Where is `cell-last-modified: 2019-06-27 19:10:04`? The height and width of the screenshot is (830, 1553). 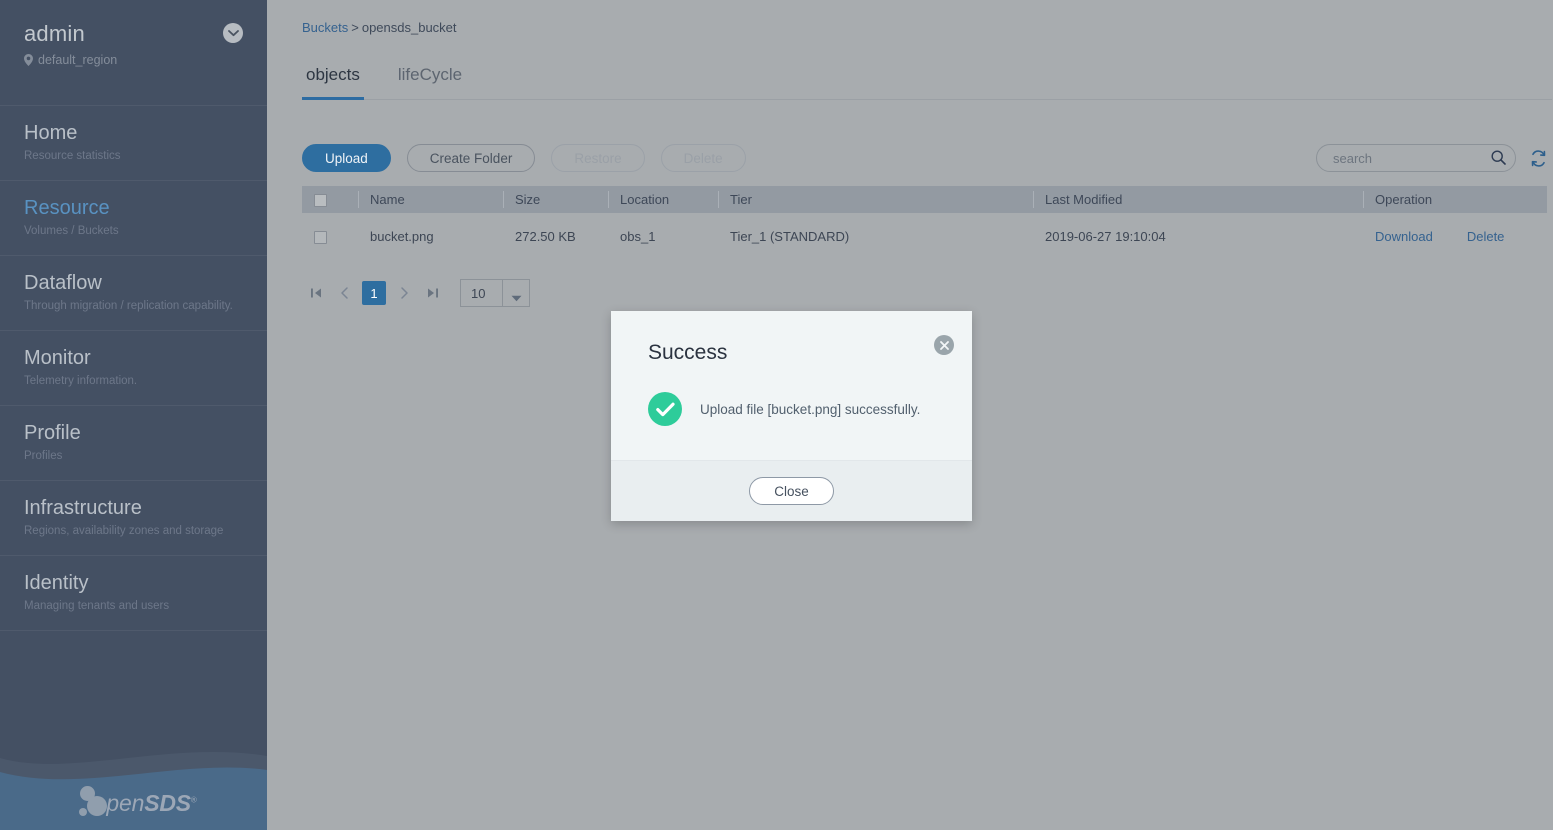 cell-last-modified: 2019-06-27 19:10:04 is located at coordinates (1105, 236).